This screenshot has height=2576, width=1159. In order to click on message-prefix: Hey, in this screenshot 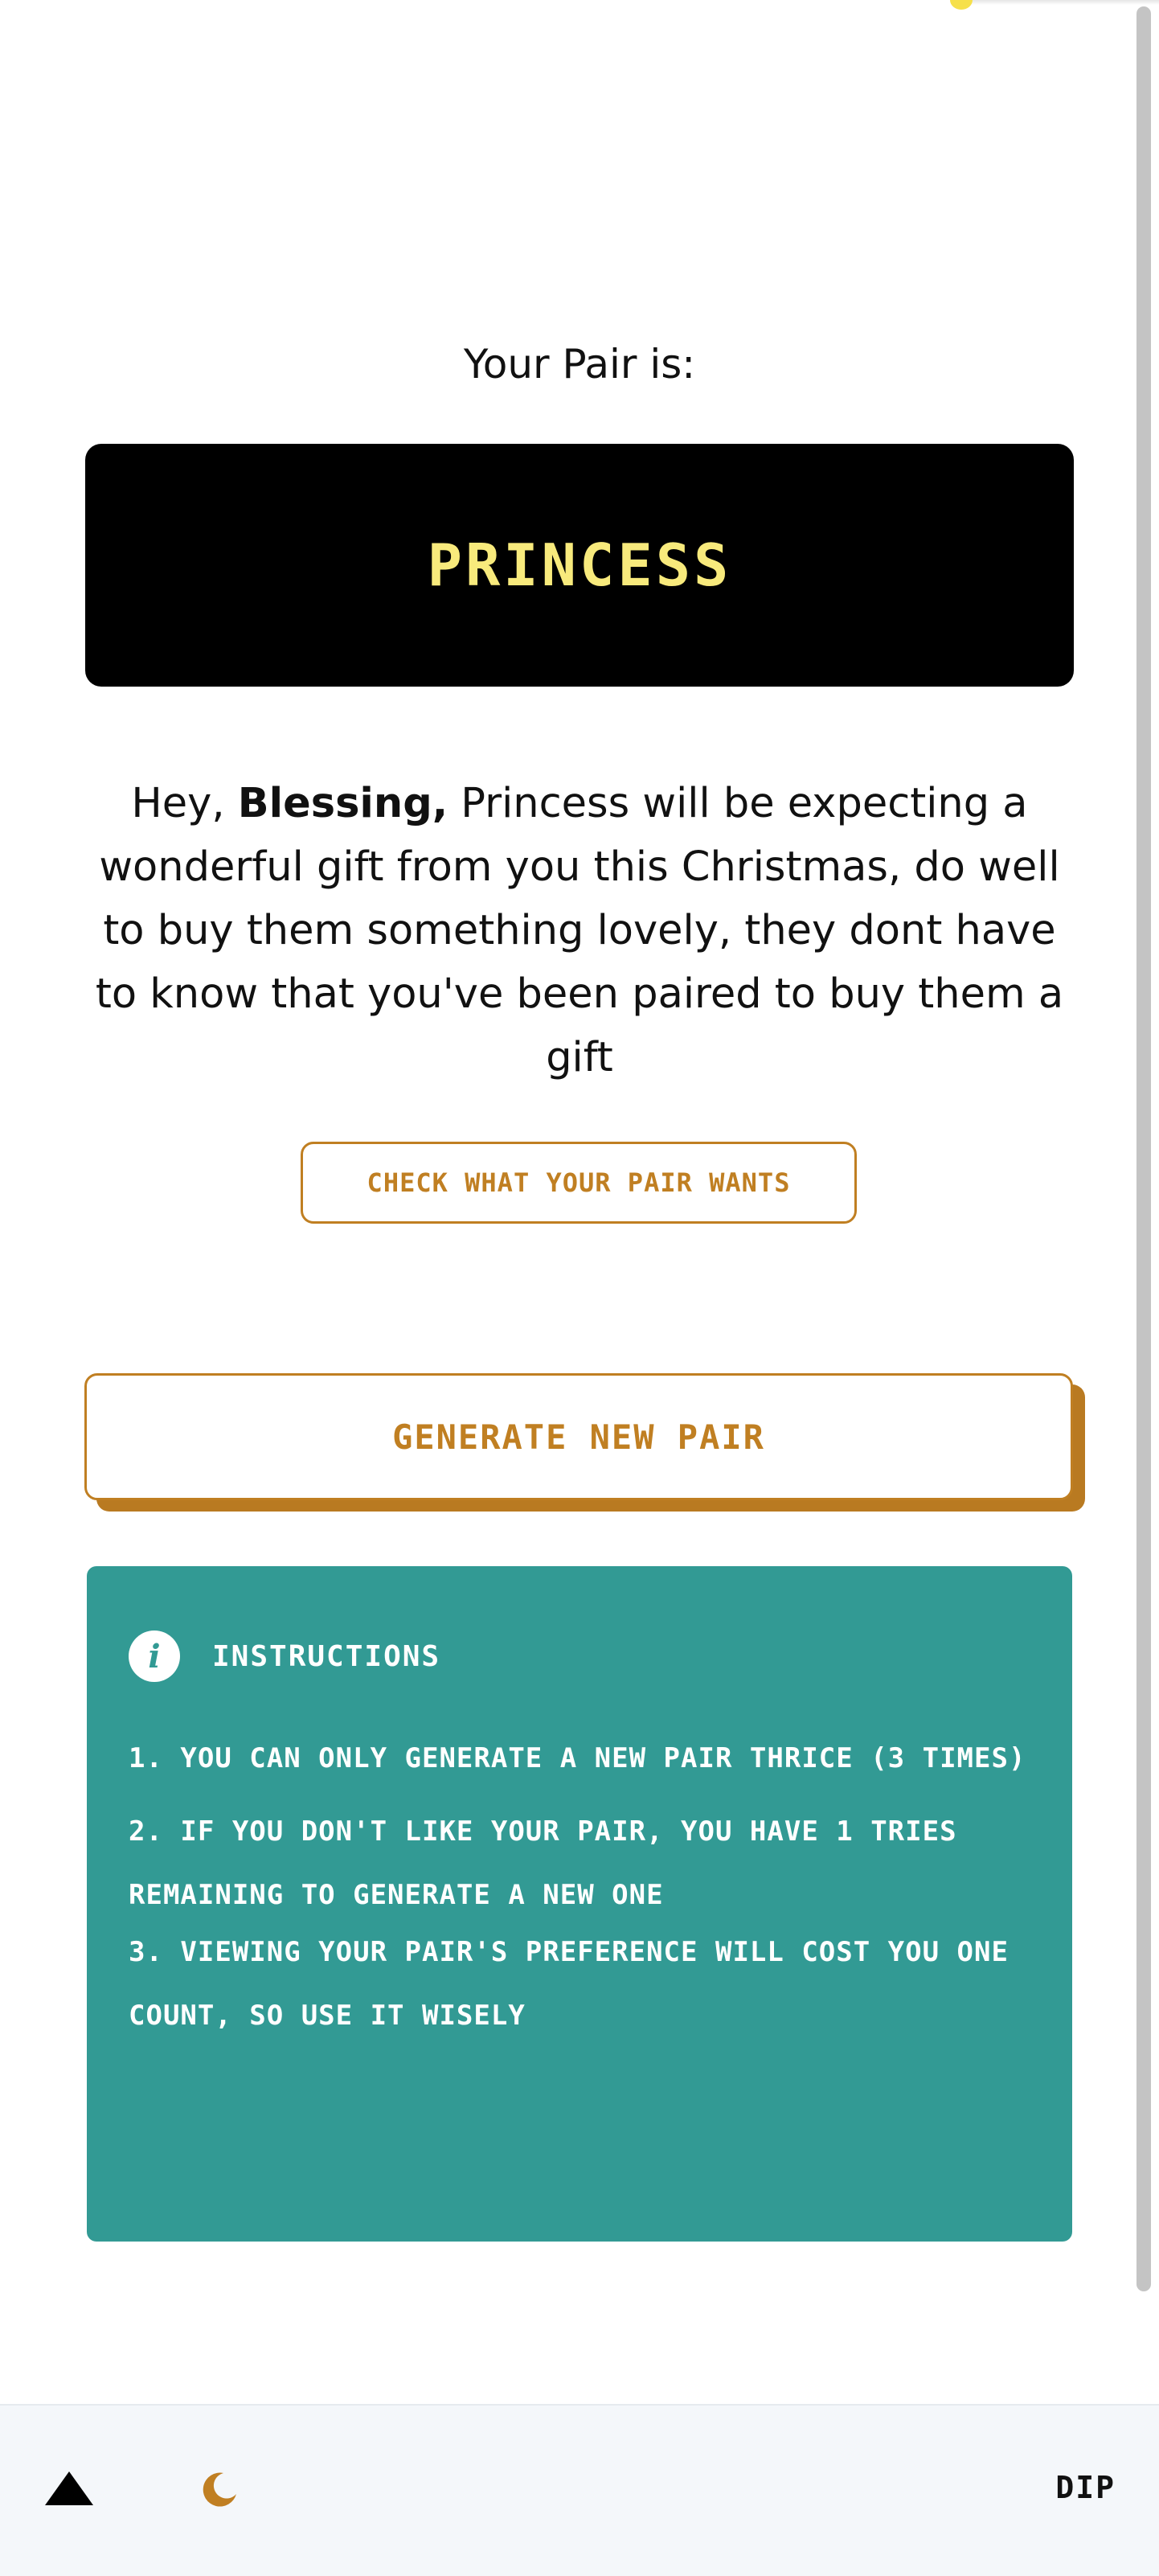, I will do `click(185, 803)`.